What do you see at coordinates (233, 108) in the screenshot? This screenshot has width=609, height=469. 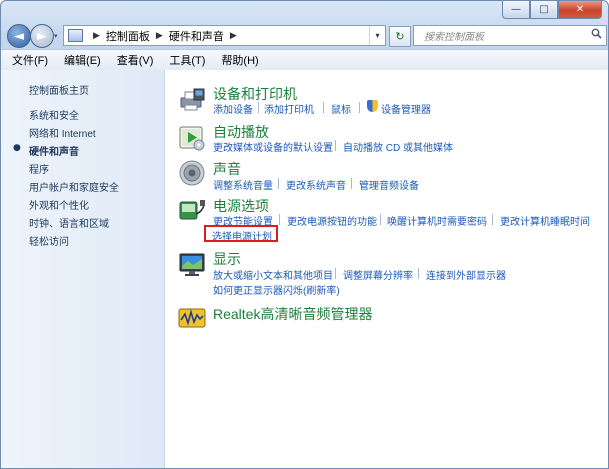 I see `link-add-device: 添加设备` at bounding box center [233, 108].